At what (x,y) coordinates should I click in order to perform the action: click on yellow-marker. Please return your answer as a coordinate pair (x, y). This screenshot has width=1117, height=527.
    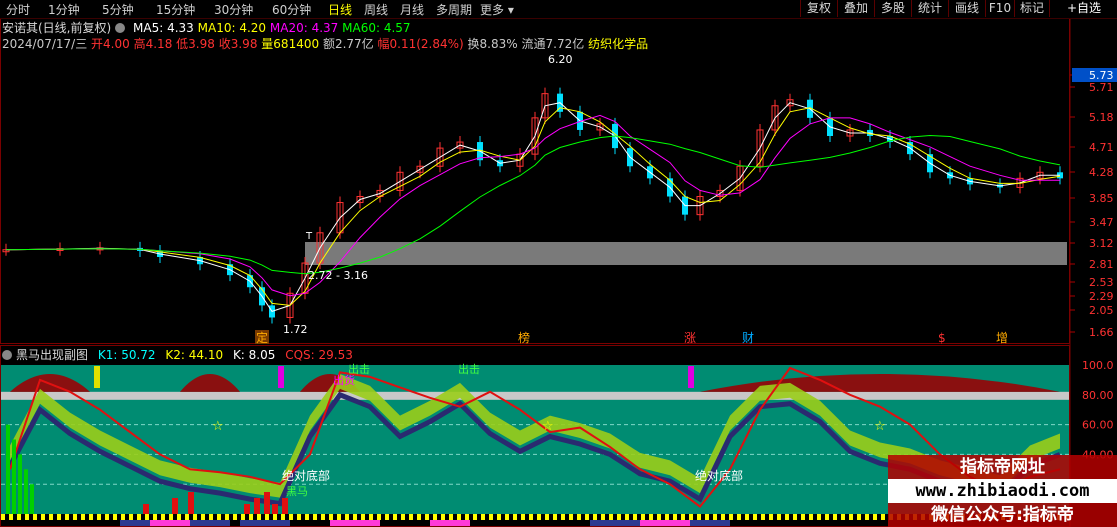
    Looking at the image, I should click on (97, 377).